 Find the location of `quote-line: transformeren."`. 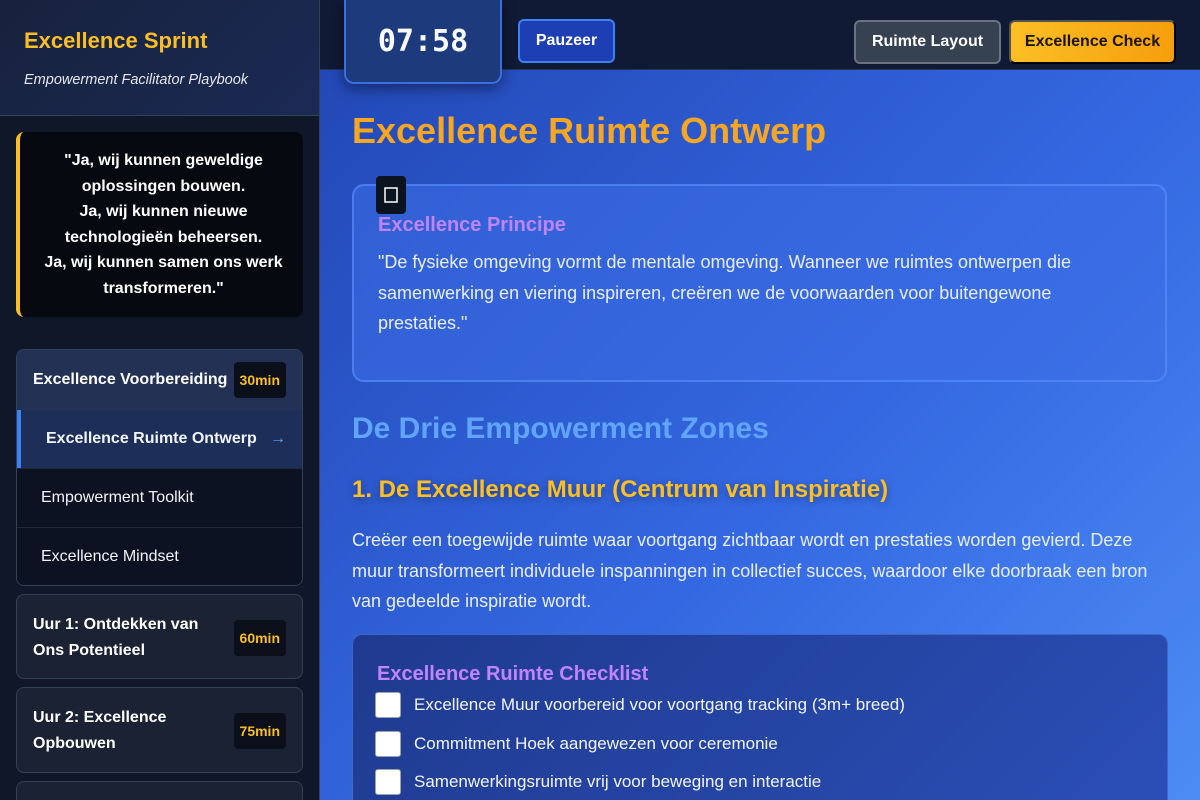

quote-line: transformeren." is located at coordinates (163, 288).